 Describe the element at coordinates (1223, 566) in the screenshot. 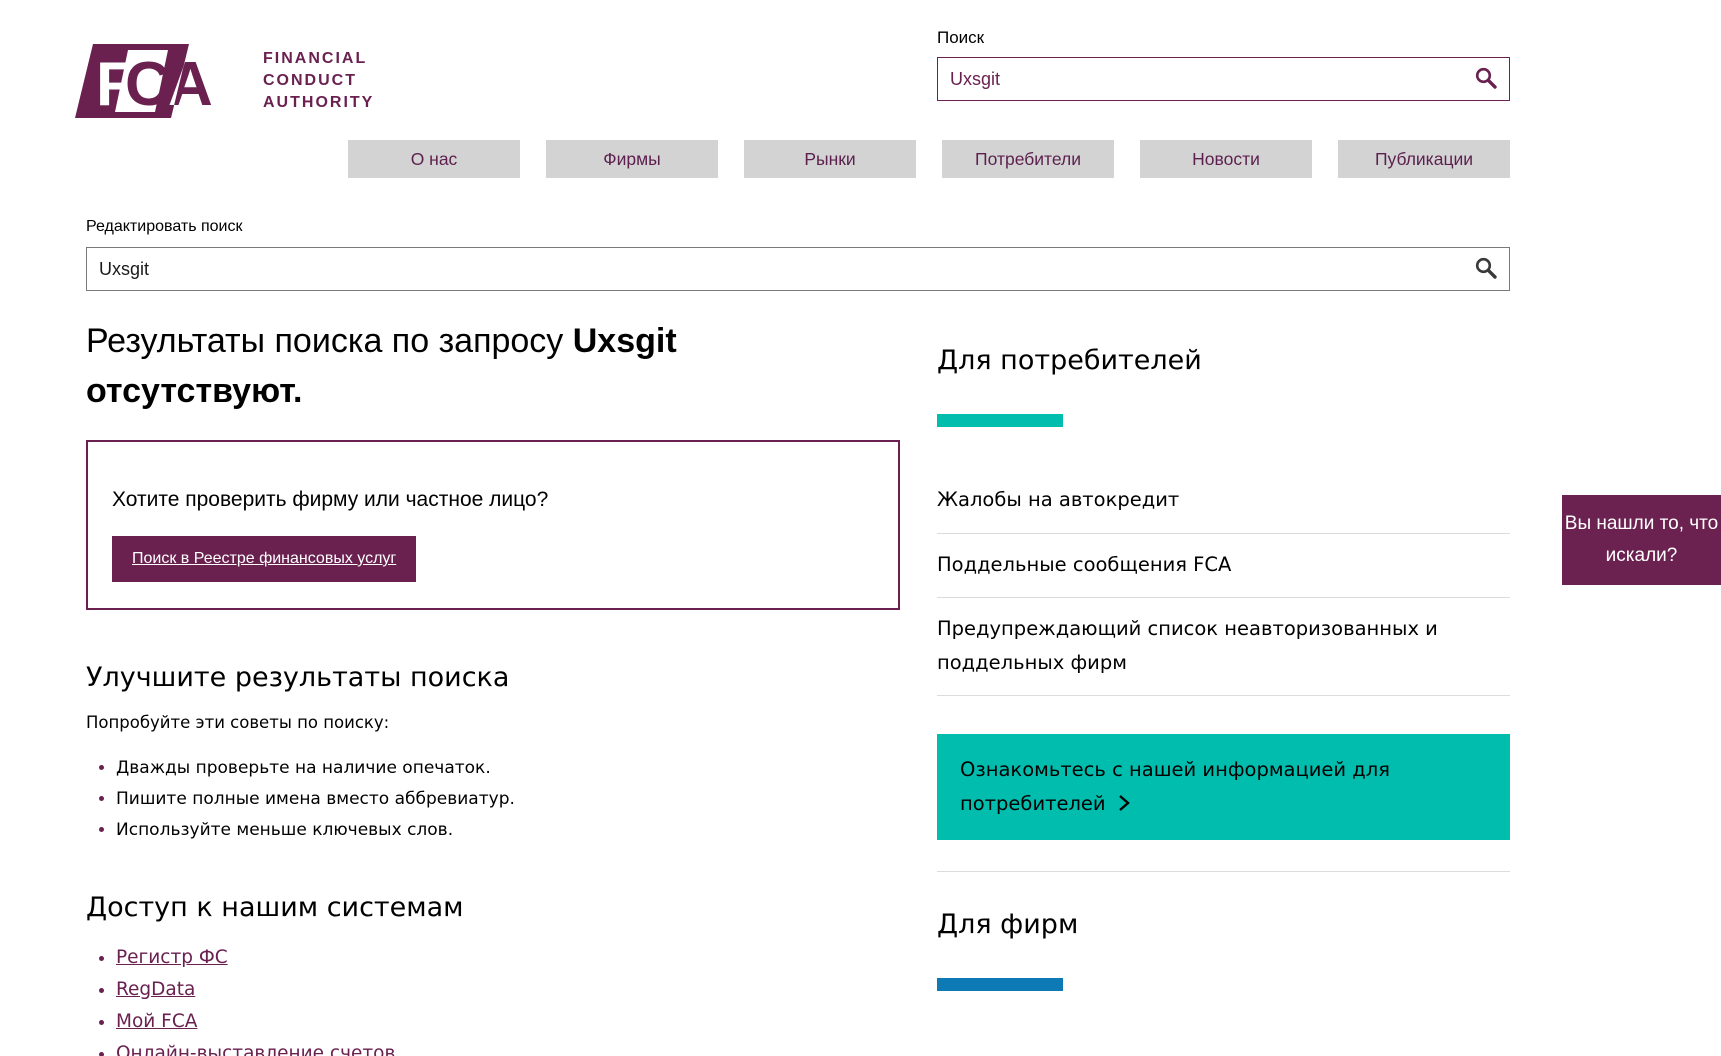

I see `consumer-link-fake-fca: Поддельные сообщения FCA` at that location.